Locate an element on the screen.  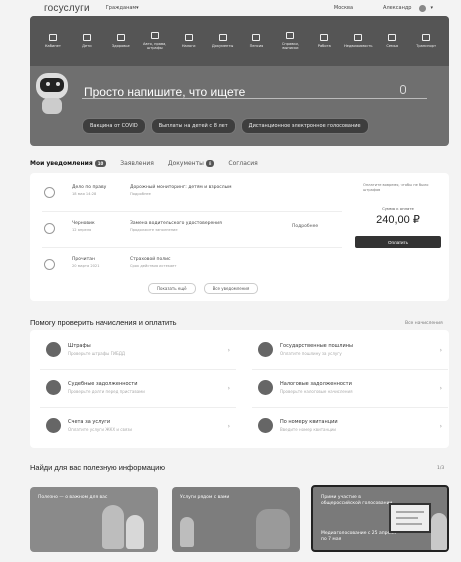
user-name: Александр is located at coordinates (397, 8).